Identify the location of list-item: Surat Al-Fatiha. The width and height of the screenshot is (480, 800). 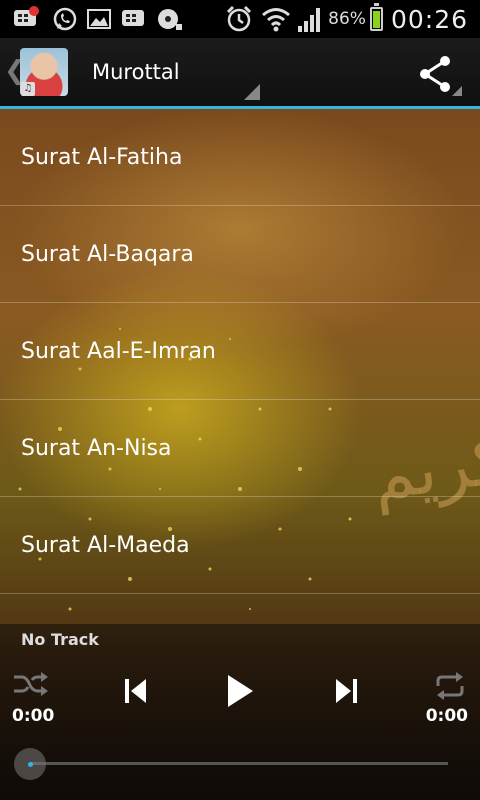
(240, 157).